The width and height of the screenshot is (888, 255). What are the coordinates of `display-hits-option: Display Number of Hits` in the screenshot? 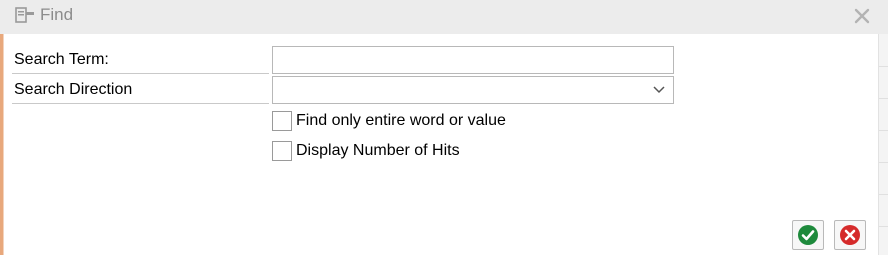 It's located at (366, 151).